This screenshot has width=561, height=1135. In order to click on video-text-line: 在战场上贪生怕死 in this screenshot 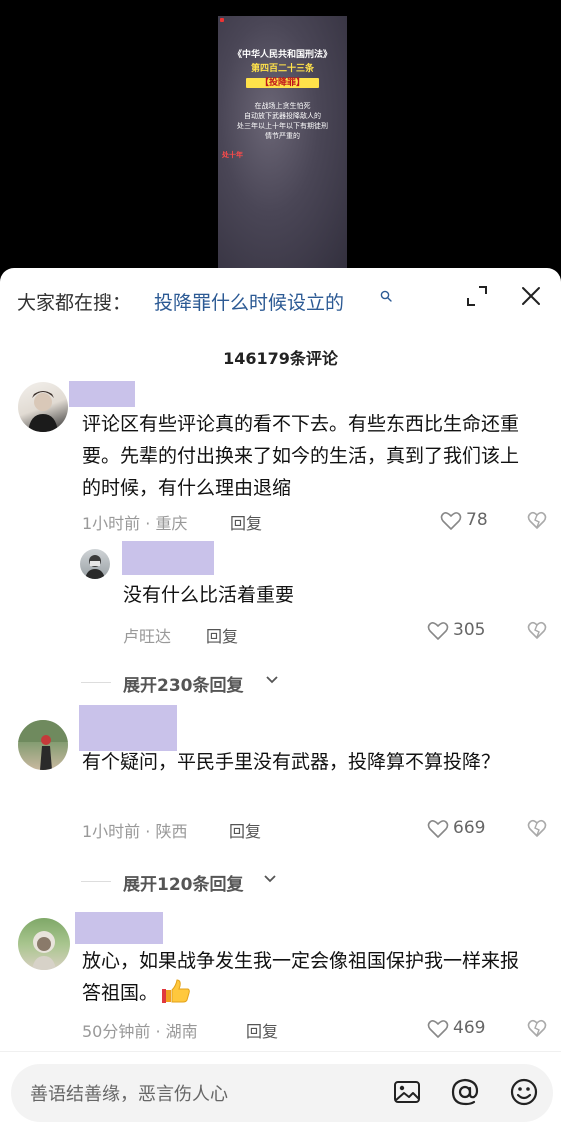, I will do `click(282, 106)`.